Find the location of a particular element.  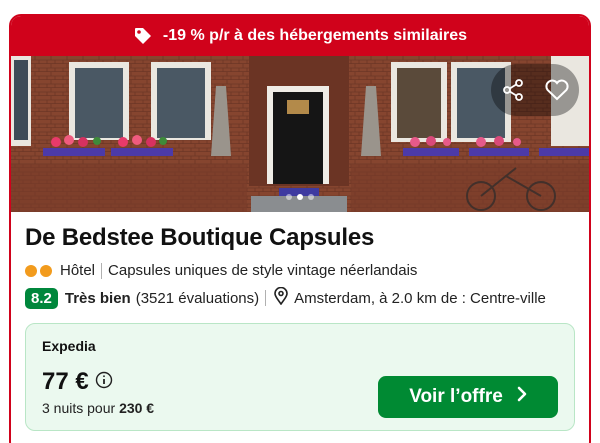

view-offer-button: Voir l’offre is located at coordinates (468, 397).